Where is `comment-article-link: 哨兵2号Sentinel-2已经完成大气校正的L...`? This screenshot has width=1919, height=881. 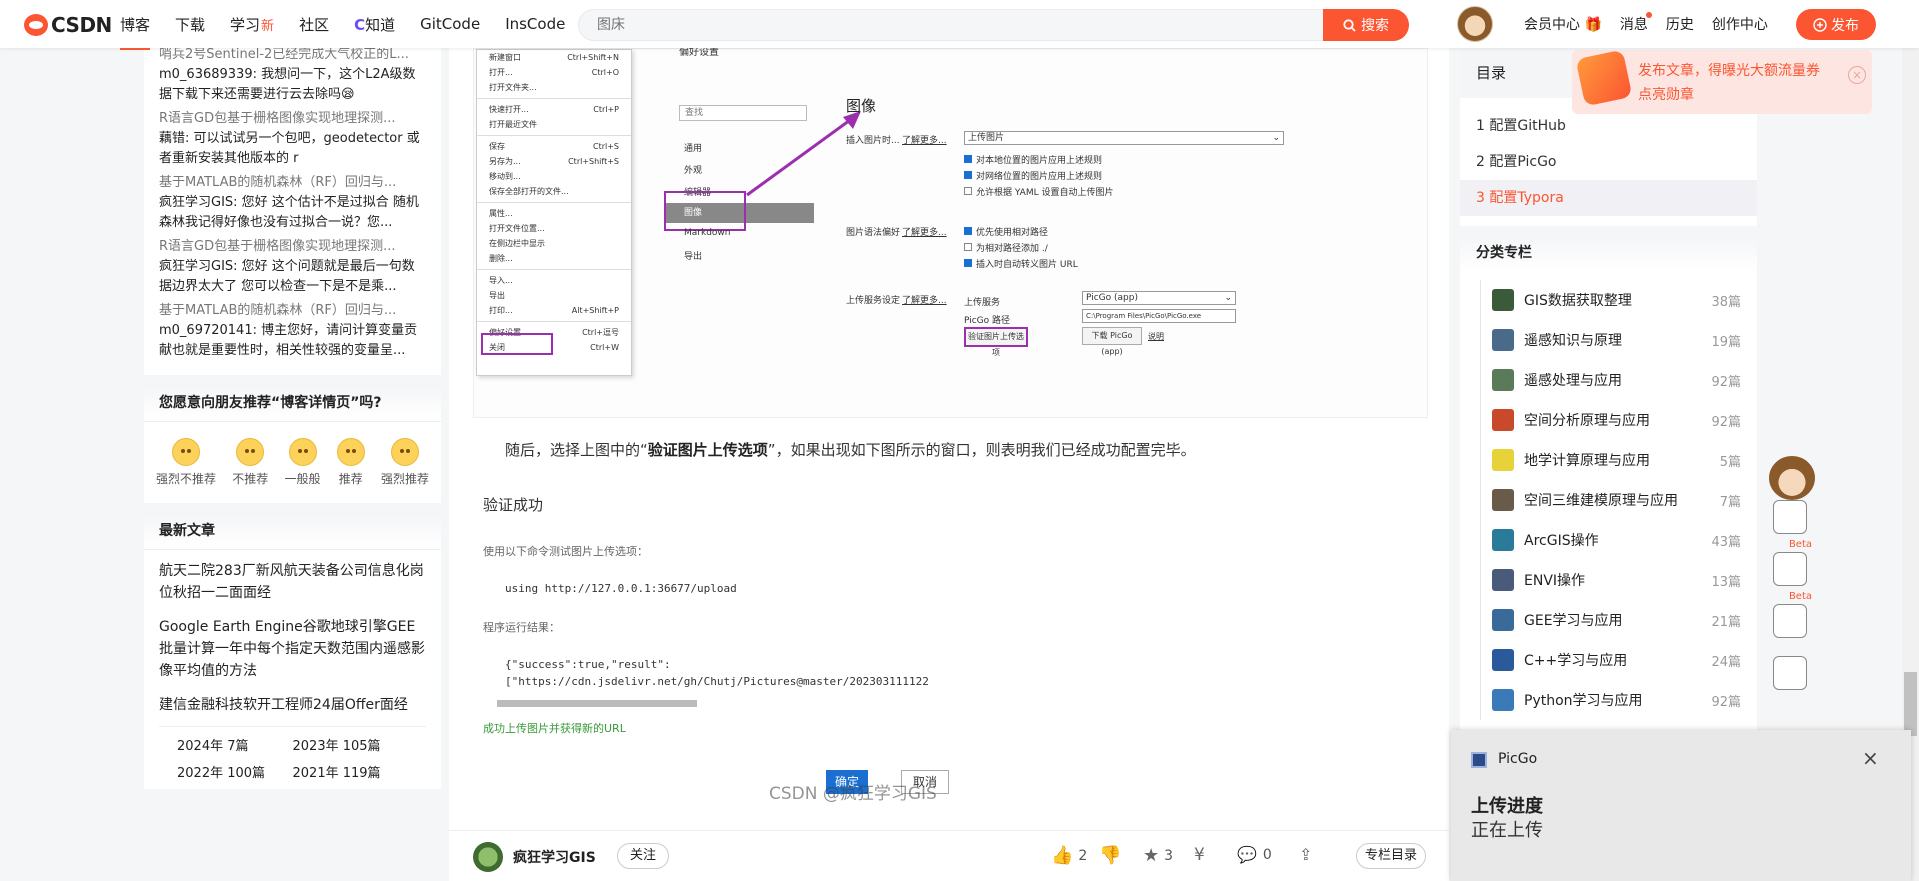 comment-article-link: 哨兵2号Sentinel-2已经完成大气校正的L... is located at coordinates (292, 55).